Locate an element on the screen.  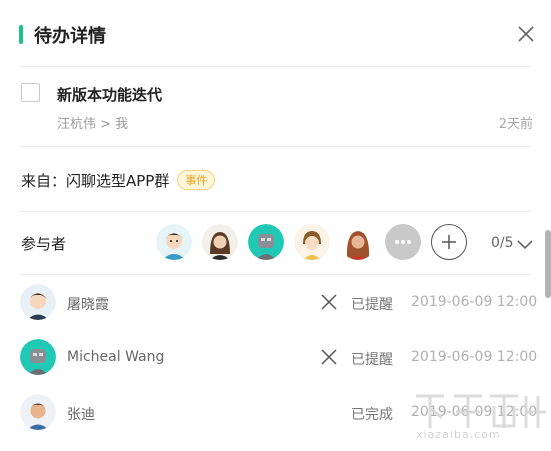
watermark-icon is located at coordinates (481, 411).